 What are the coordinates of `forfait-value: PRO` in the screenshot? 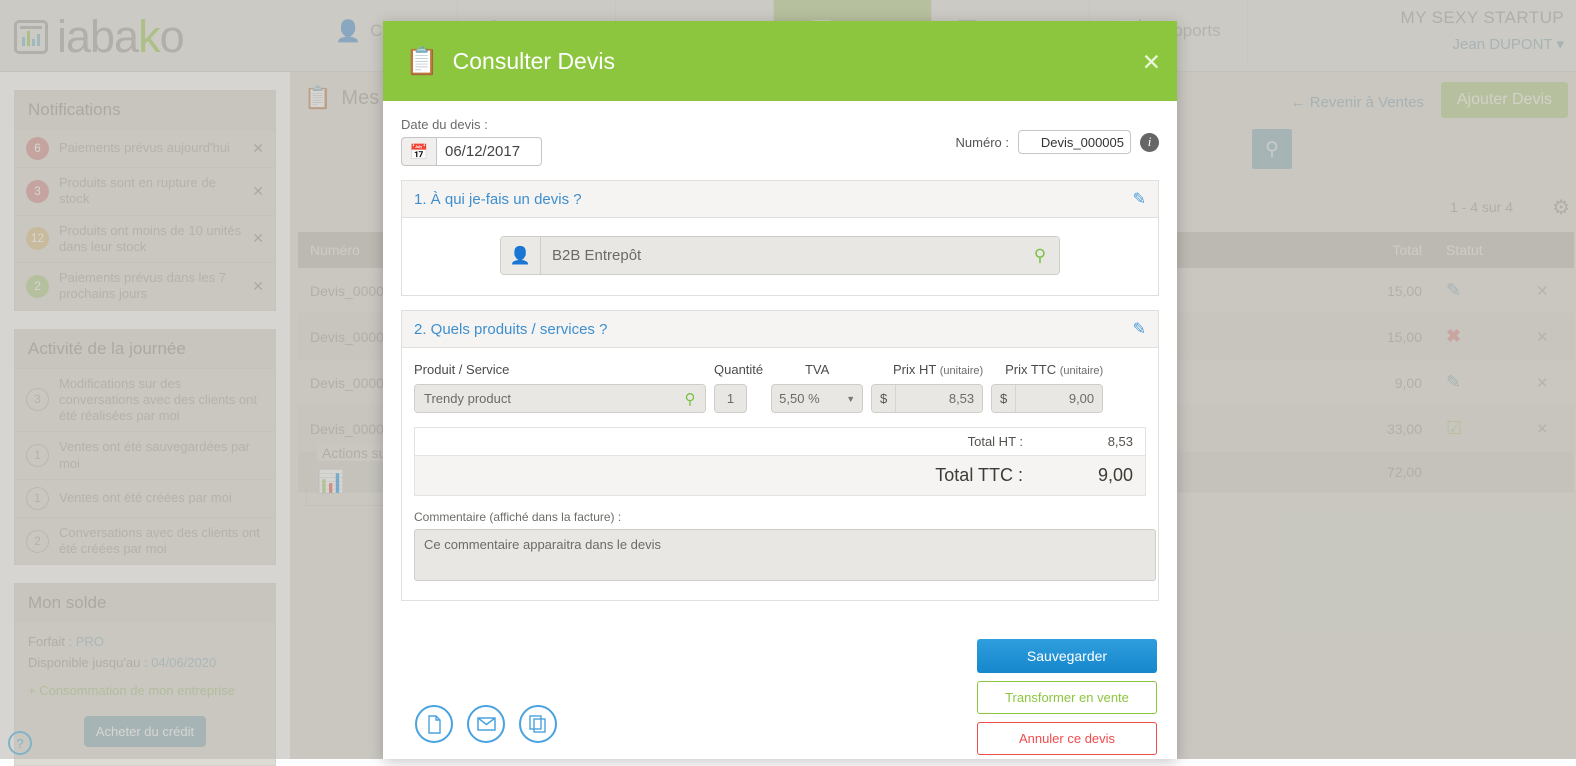 It's located at (90, 641).